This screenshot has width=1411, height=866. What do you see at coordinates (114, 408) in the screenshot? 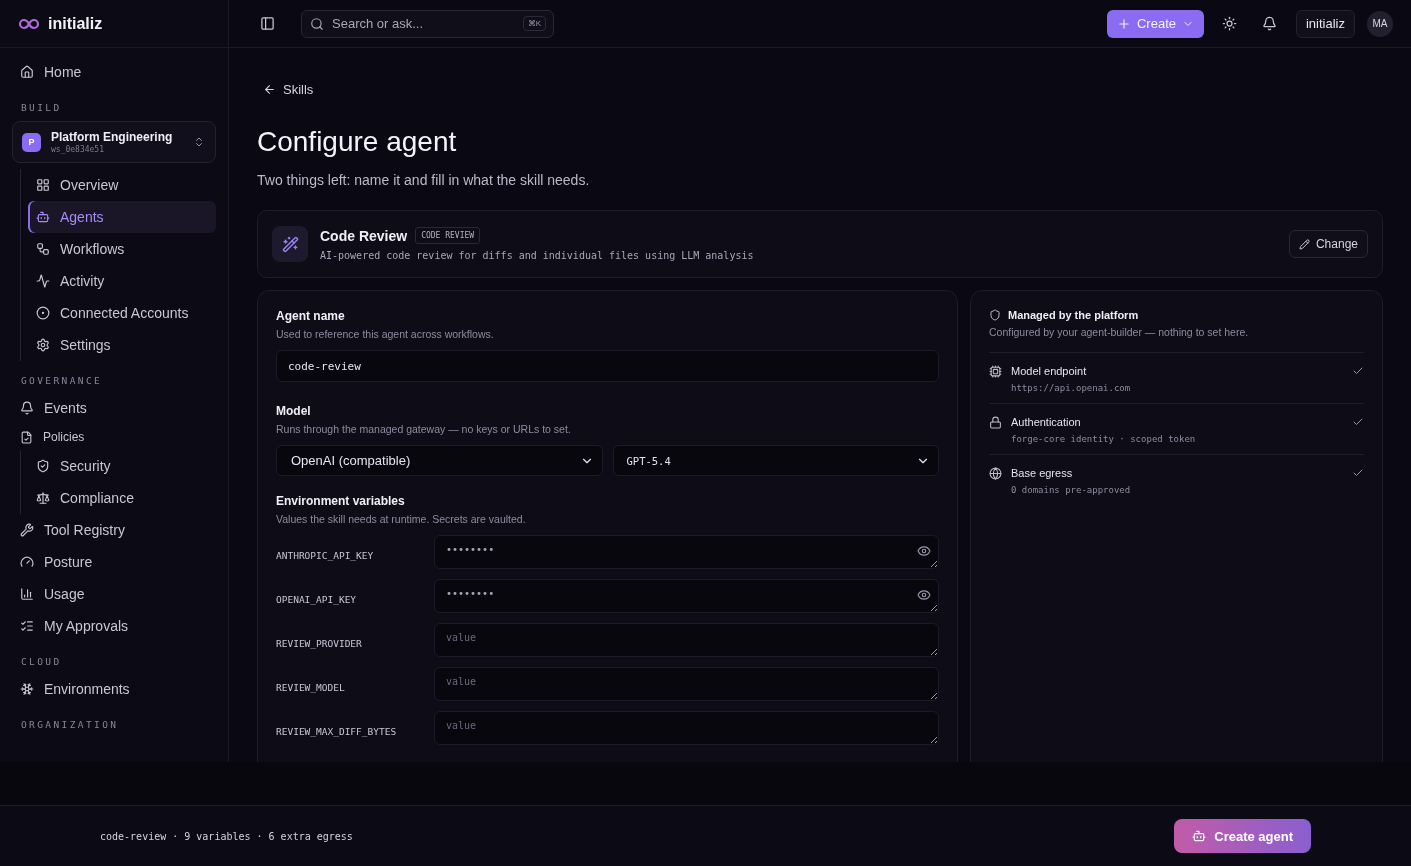
I see `sidebar-item: Events` at bounding box center [114, 408].